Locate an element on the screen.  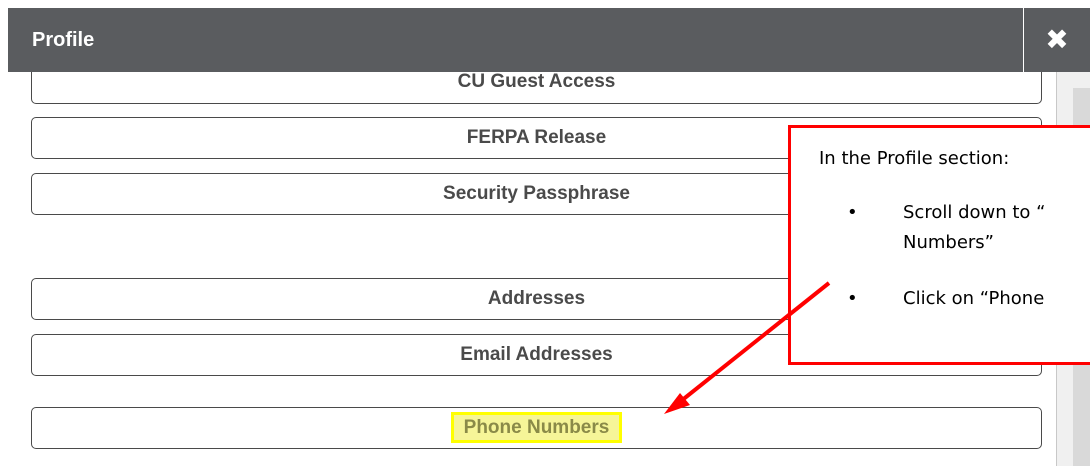
callout-title: In the Profile section: is located at coordinates (914, 158).